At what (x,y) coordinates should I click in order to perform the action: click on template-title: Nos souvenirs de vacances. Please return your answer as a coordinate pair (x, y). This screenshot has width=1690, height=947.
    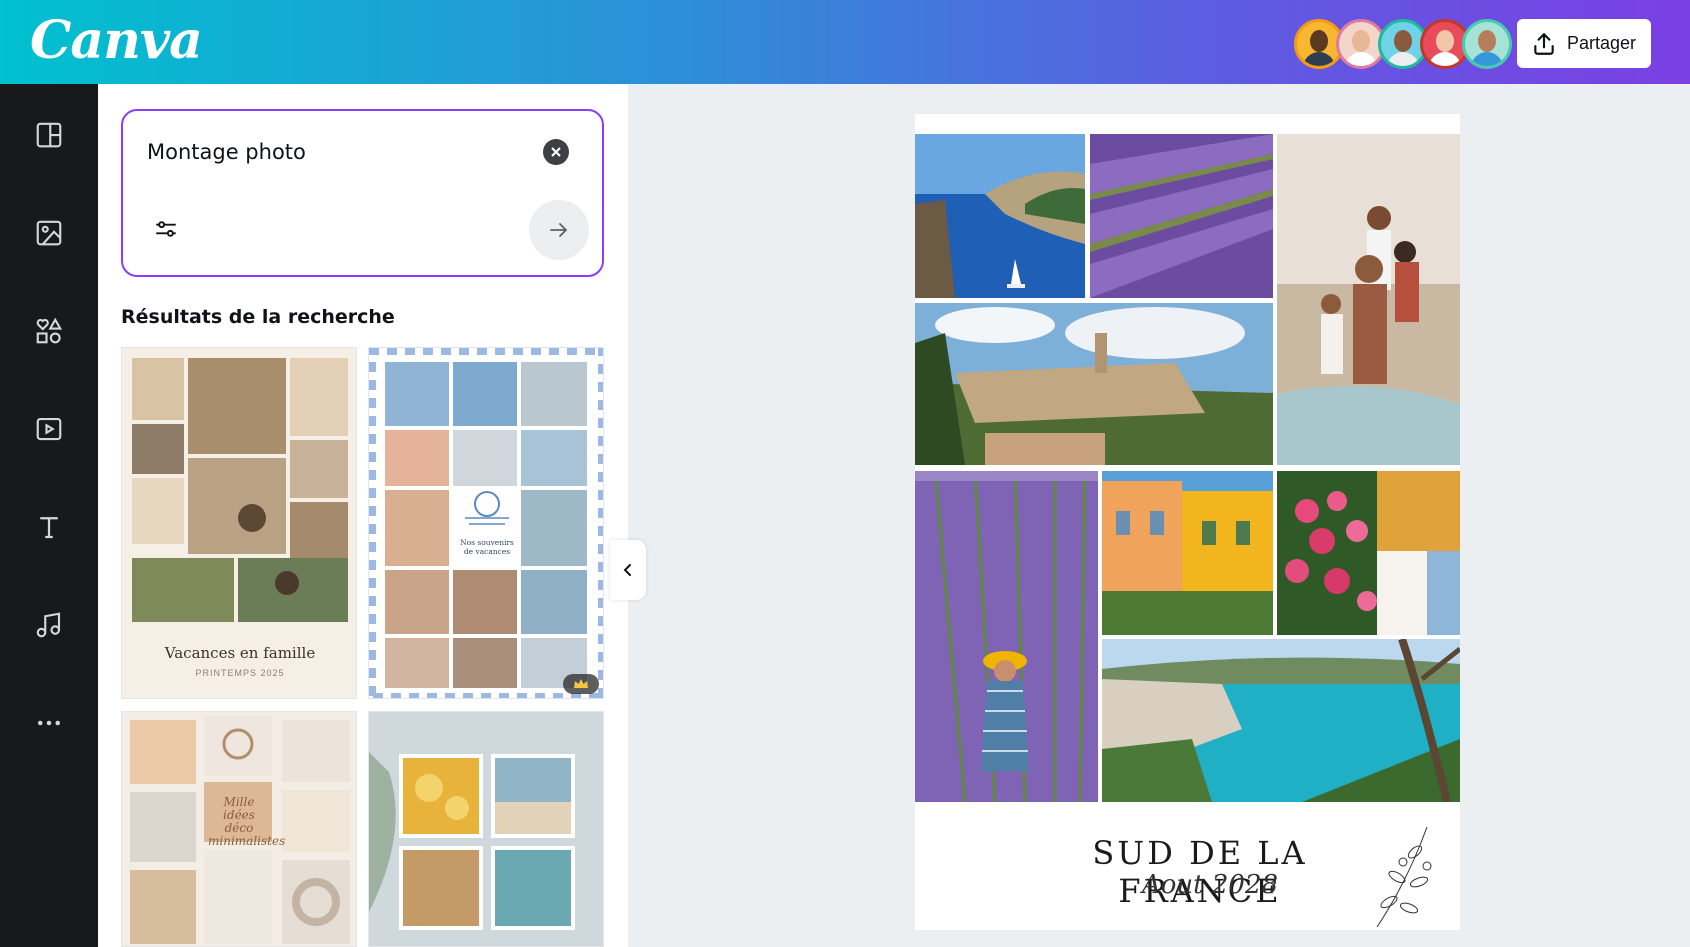
    Looking at the image, I should click on (487, 547).